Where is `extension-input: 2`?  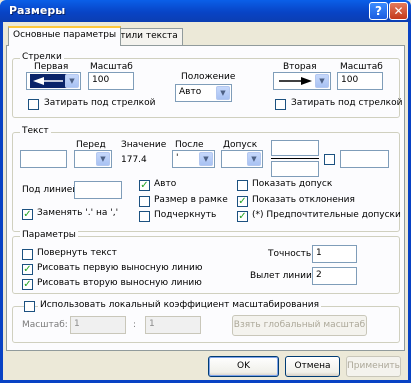
extension-input: 2 is located at coordinates (334, 276).